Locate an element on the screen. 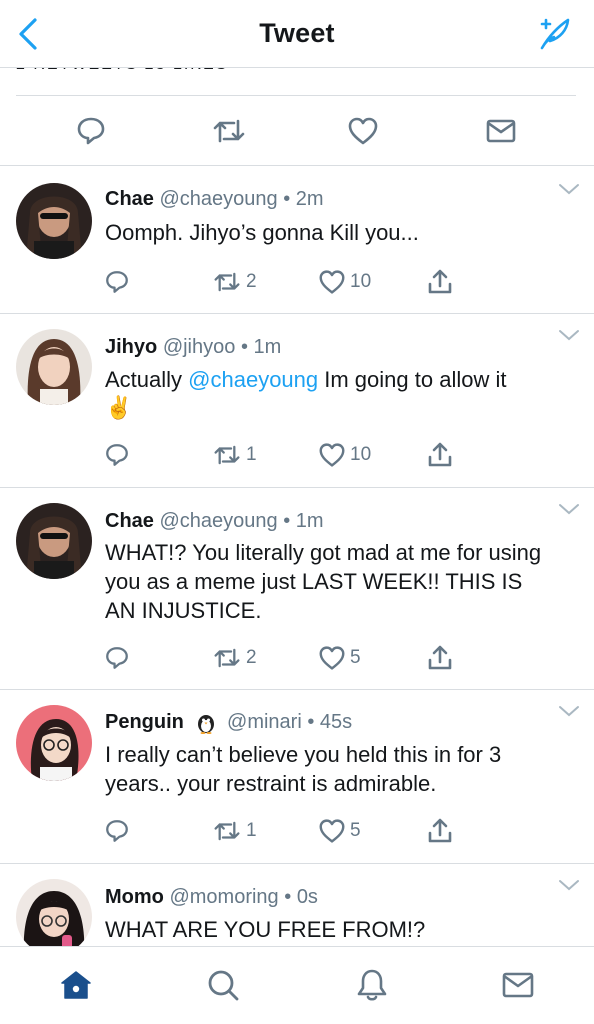 This screenshot has height=1024, width=594. like-button is located at coordinates (363, 131).